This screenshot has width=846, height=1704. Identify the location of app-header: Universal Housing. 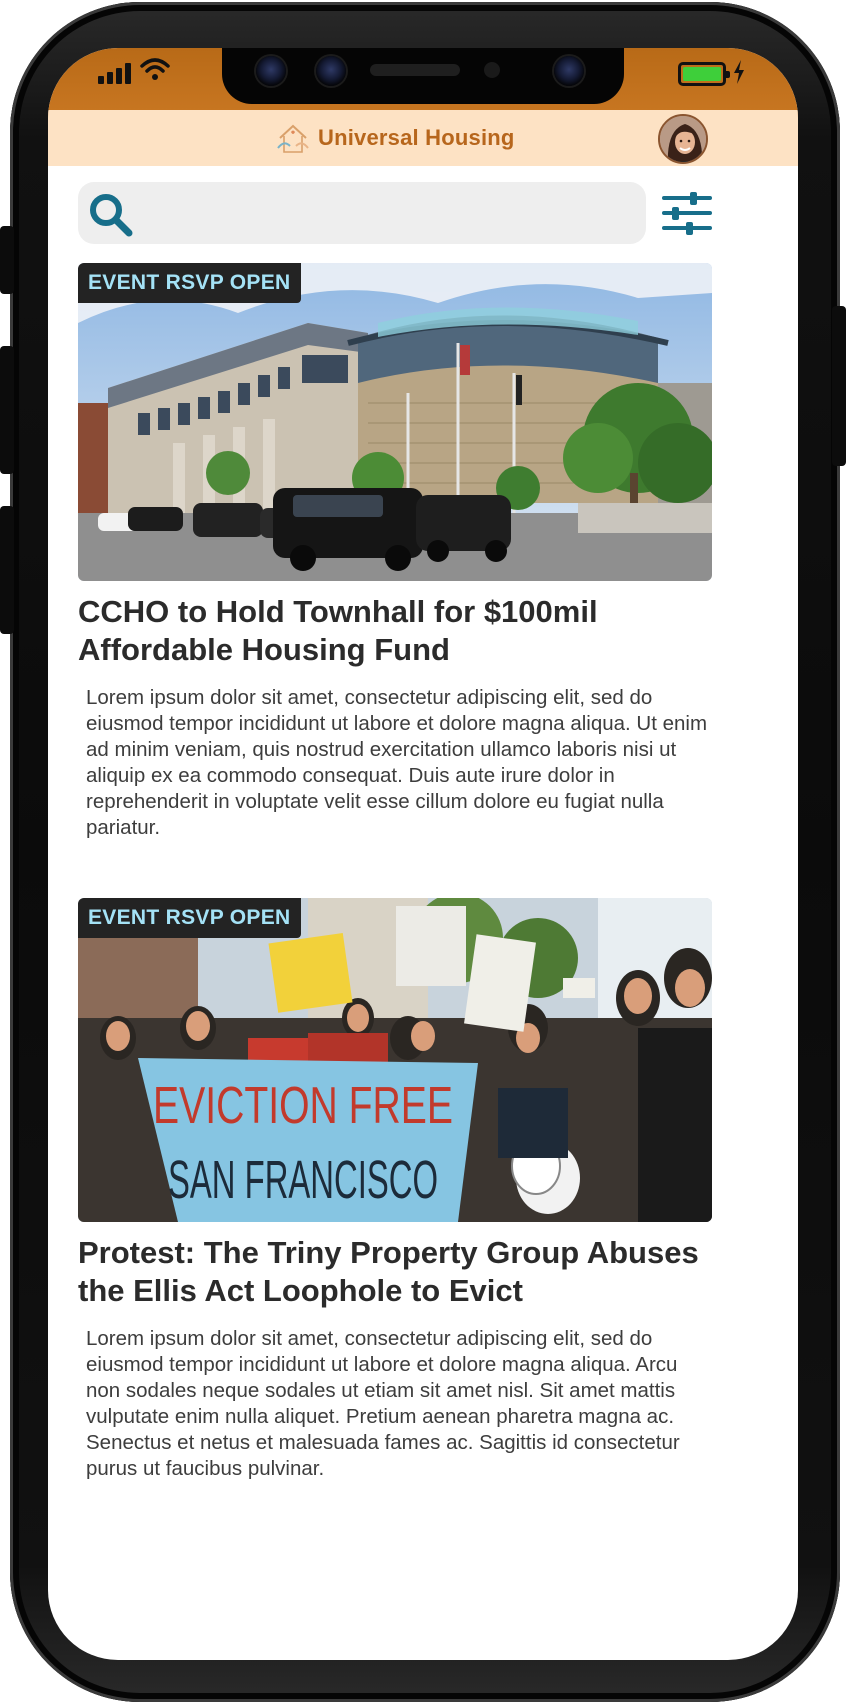
(423, 138).